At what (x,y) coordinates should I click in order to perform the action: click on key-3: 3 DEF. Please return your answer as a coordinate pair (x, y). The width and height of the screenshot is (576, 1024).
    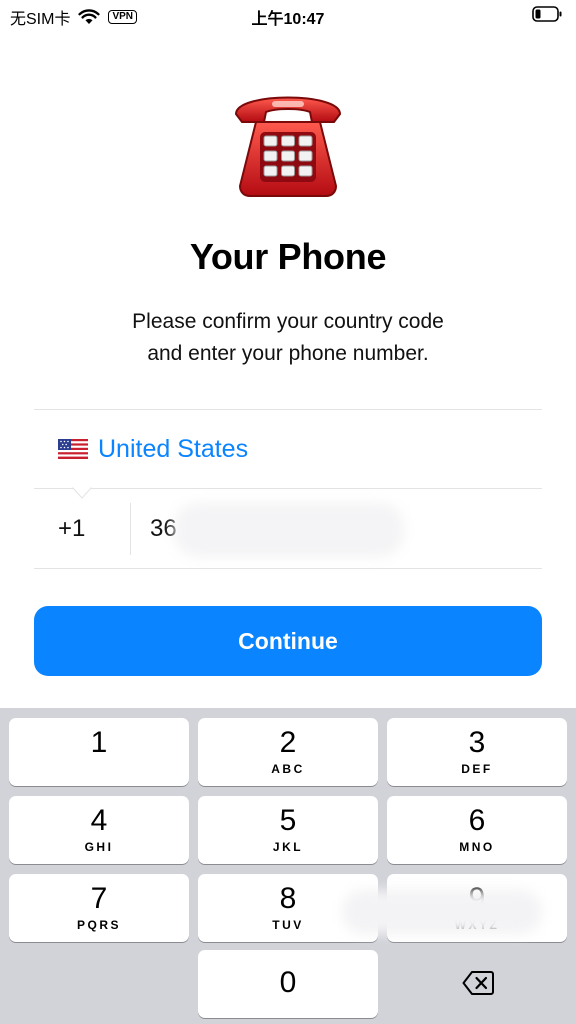
    Looking at the image, I should click on (477, 752).